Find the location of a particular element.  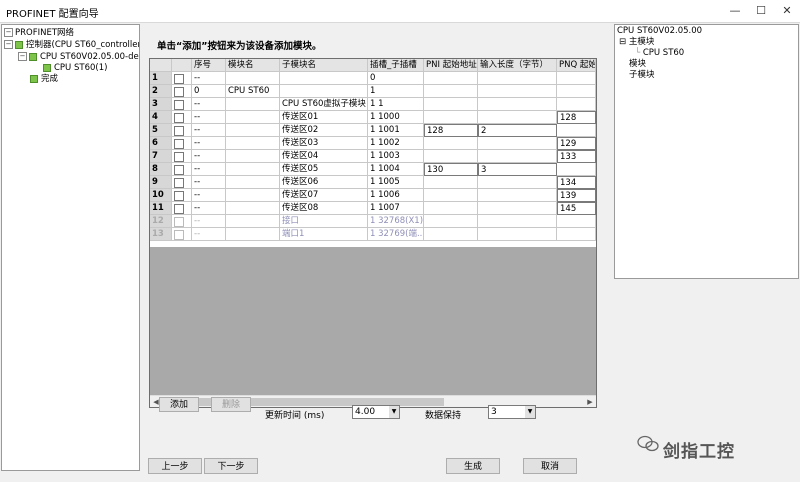

column-header: PNQ 起始地 is located at coordinates (576, 65).